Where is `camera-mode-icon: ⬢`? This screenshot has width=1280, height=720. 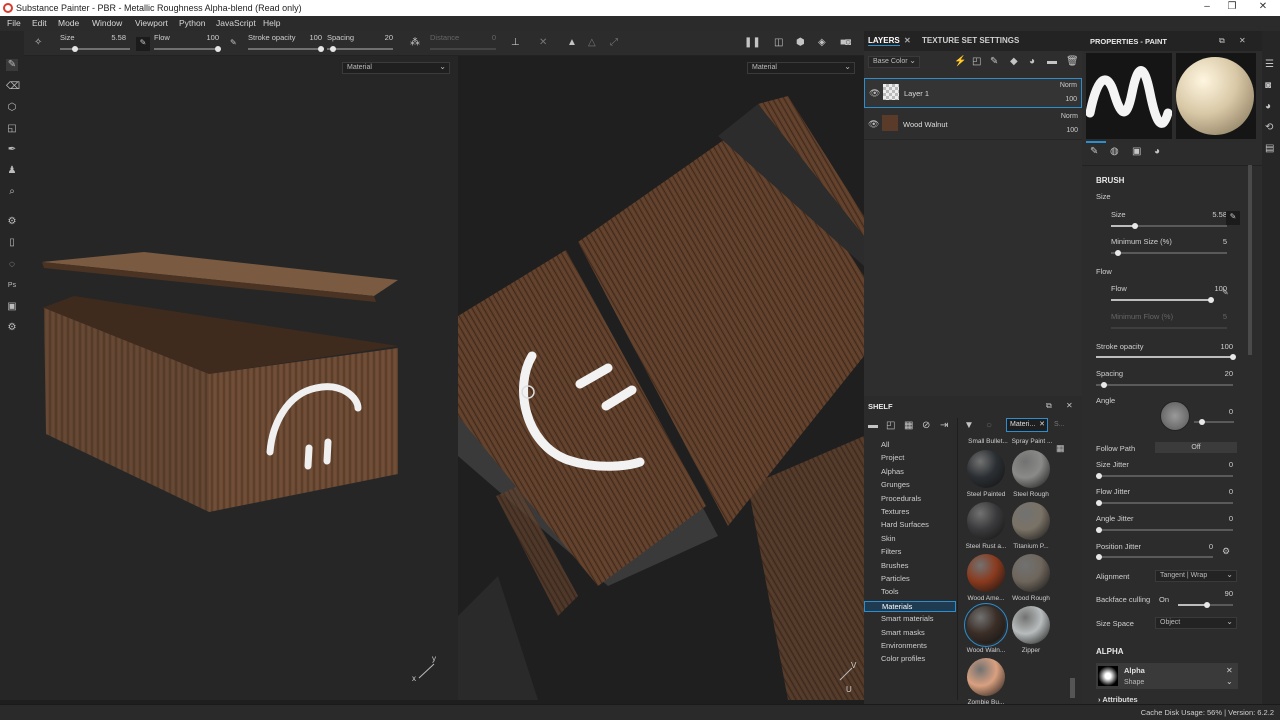
camera-mode-icon: ⬢ is located at coordinates (800, 43).